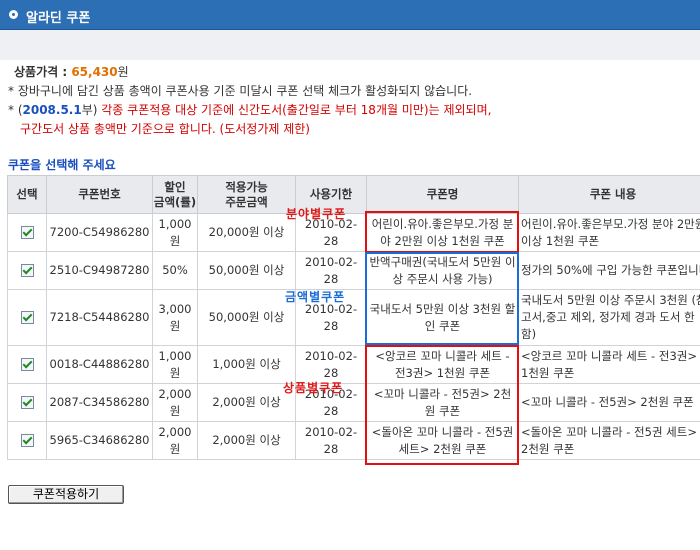 The image size is (700, 550). I want to click on coupon-number: 5965-C34686280, so click(99, 440).